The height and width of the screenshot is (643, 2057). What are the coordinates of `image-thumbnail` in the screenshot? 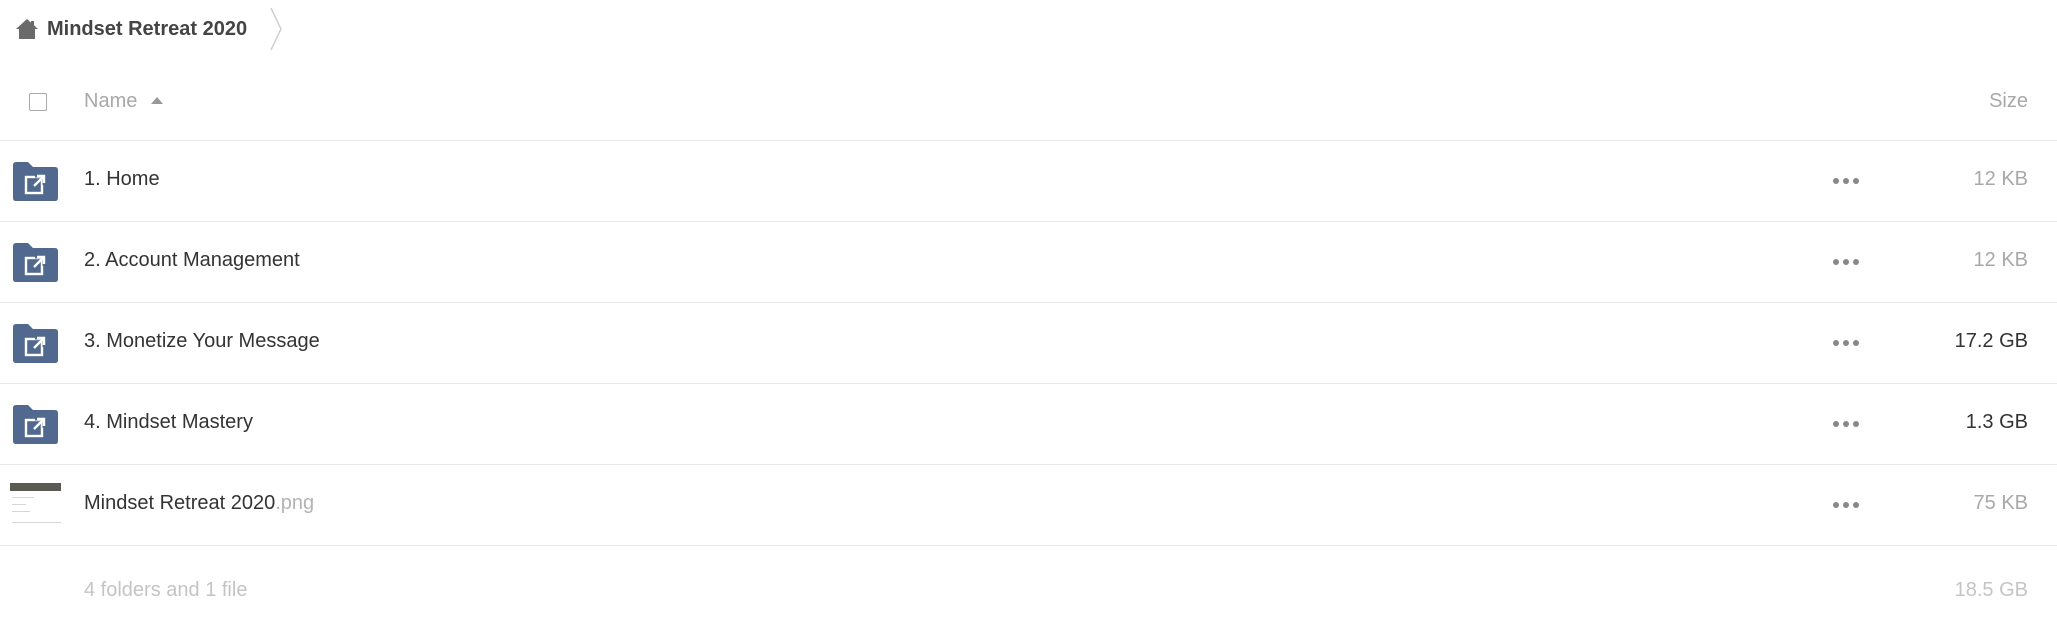 It's located at (35, 508).